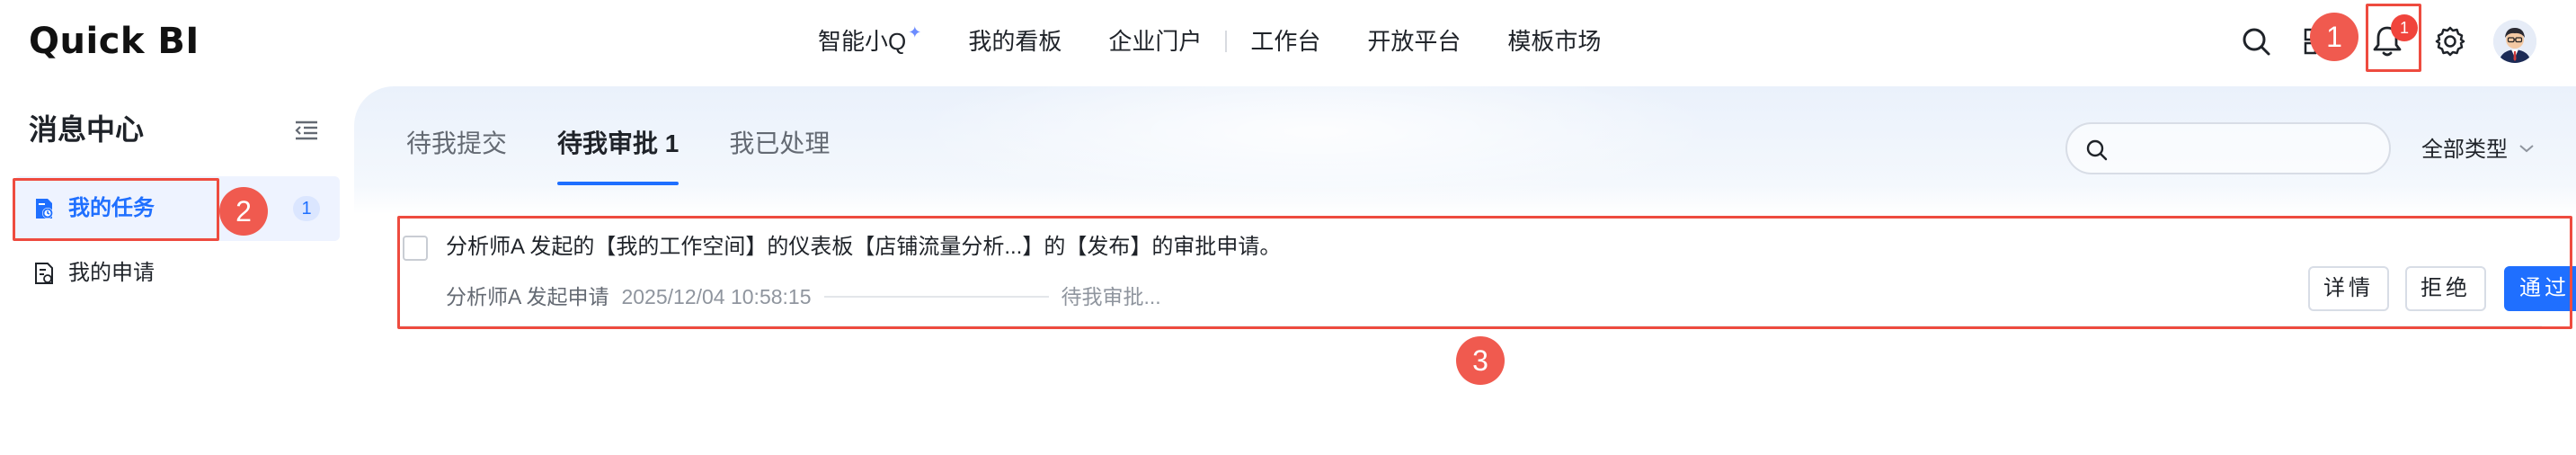  Describe the element at coordinates (116, 209) in the screenshot. I see `annotation-box-my-tasks` at that location.